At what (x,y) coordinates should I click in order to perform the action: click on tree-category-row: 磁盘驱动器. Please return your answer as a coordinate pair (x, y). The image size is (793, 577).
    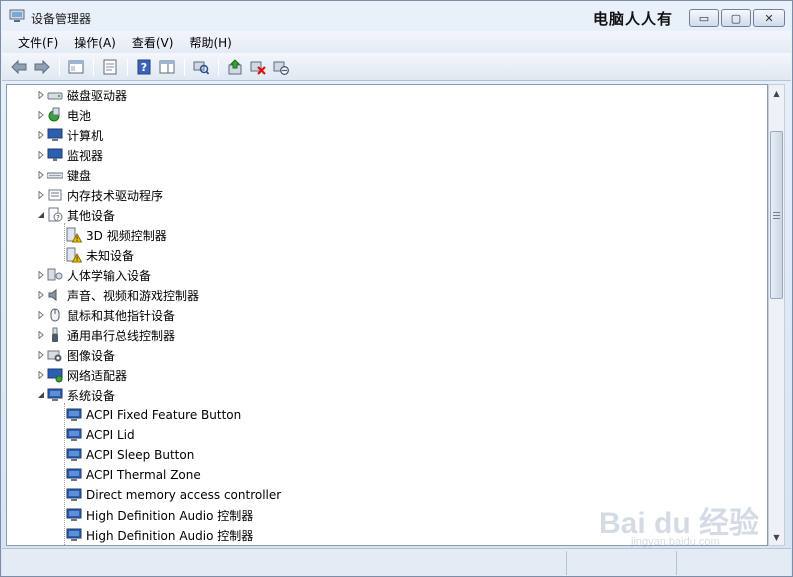
    Looking at the image, I should click on (83, 95).